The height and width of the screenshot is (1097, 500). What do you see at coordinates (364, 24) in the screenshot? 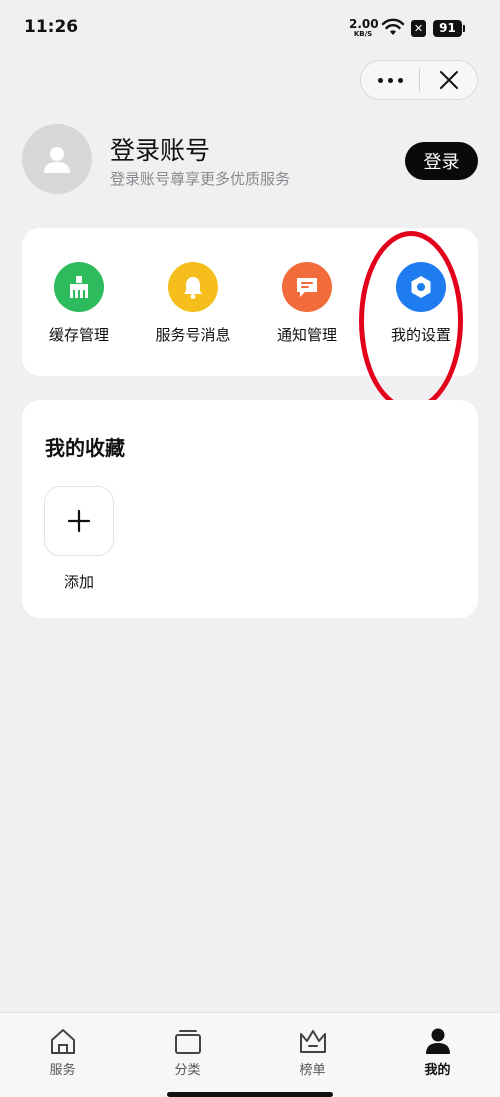
I see `network-speed-value: 2.00` at bounding box center [364, 24].